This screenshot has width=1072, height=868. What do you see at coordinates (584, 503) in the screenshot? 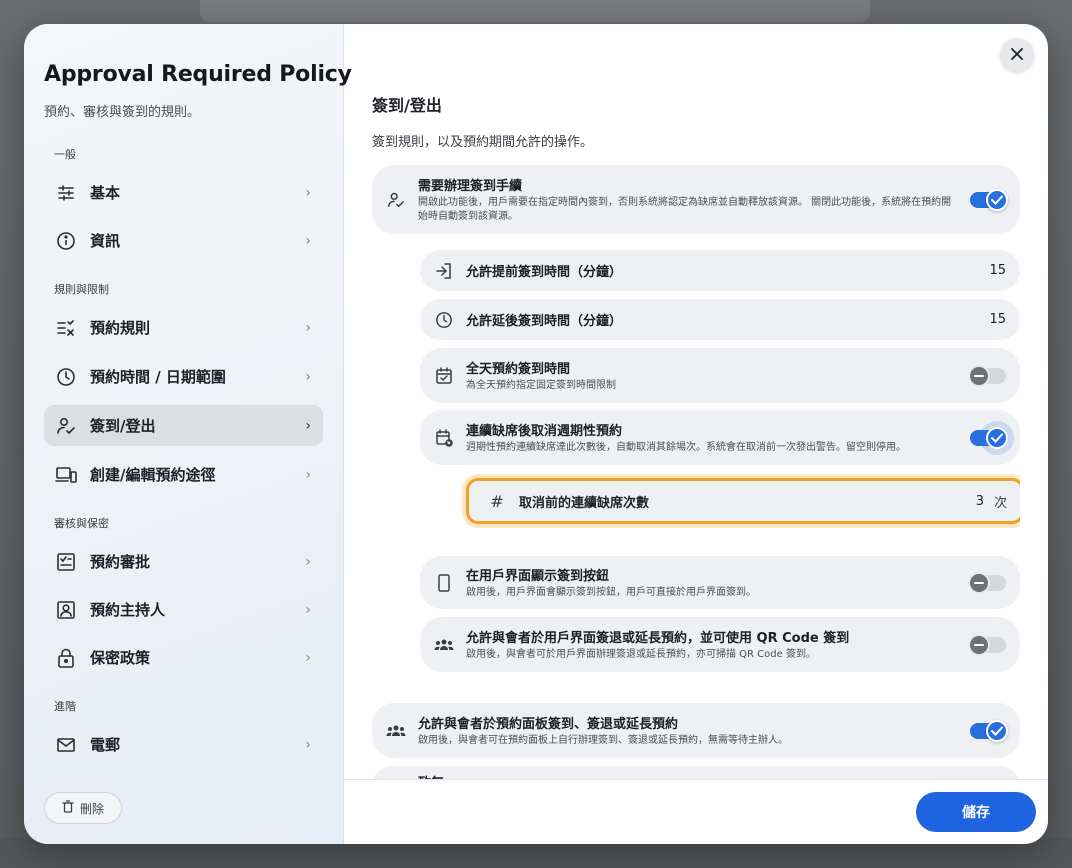
I see `absence-count-title: 取消前的連續缺席次數` at bounding box center [584, 503].